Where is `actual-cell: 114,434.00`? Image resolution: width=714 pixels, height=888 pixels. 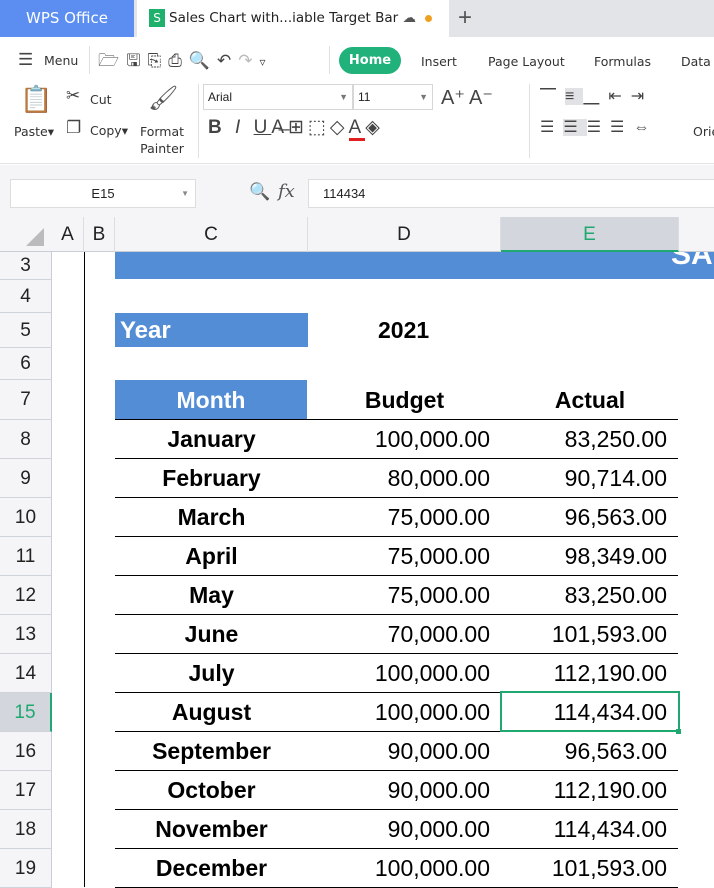
actual-cell: 114,434.00 is located at coordinates (584, 829).